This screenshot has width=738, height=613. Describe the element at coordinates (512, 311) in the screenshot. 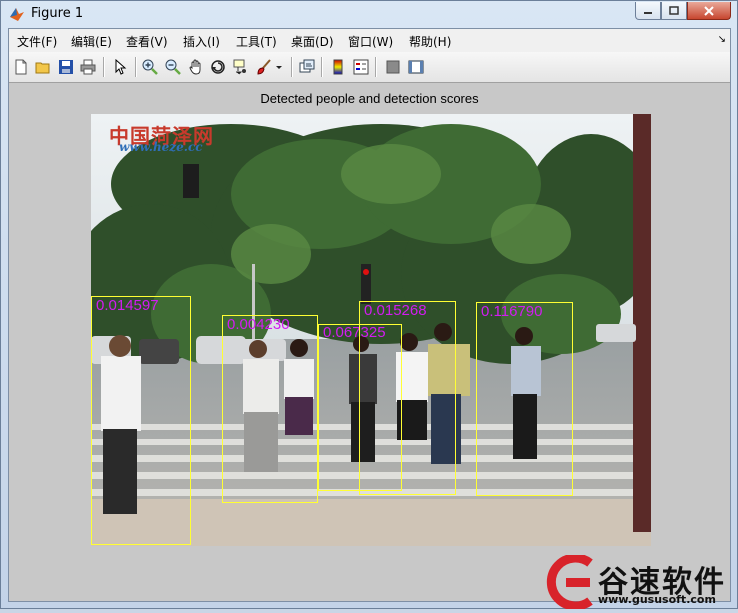

I see `detection-score: 0.116790` at that location.